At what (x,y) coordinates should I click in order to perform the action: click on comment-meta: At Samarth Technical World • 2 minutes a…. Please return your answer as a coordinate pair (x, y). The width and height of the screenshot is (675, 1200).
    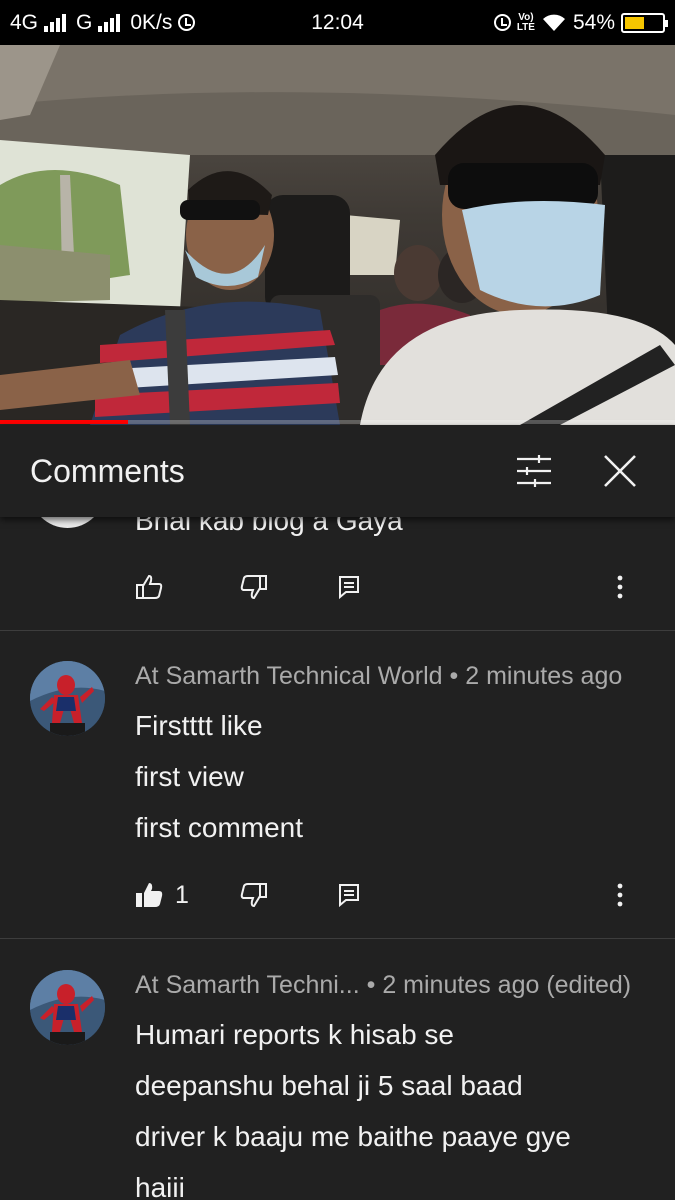
    Looking at the image, I should click on (378, 676).